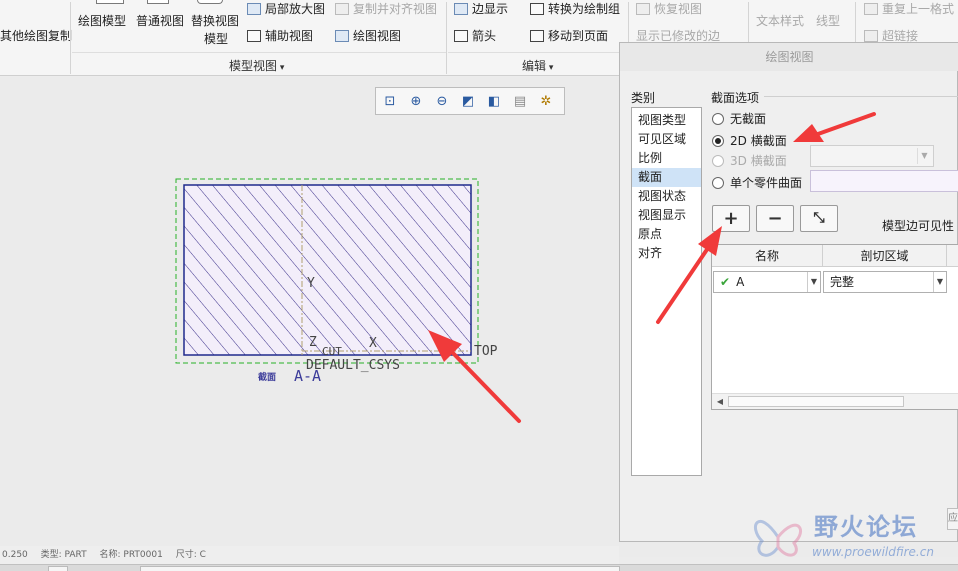  What do you see at coordinates (720, 401) in the screenshot?
I see `scroll-left-icon: ◀` at bounding box center [720, 401].